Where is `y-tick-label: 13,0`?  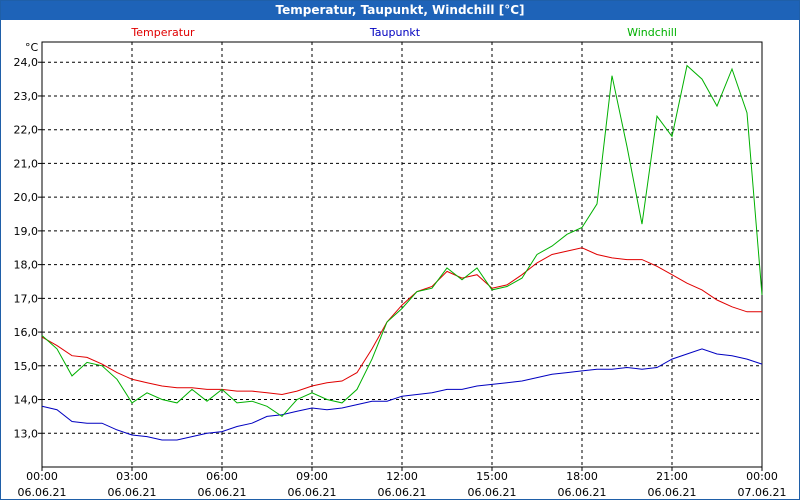
y-tick-label: 13,0 is located at coordinates (26, 433).